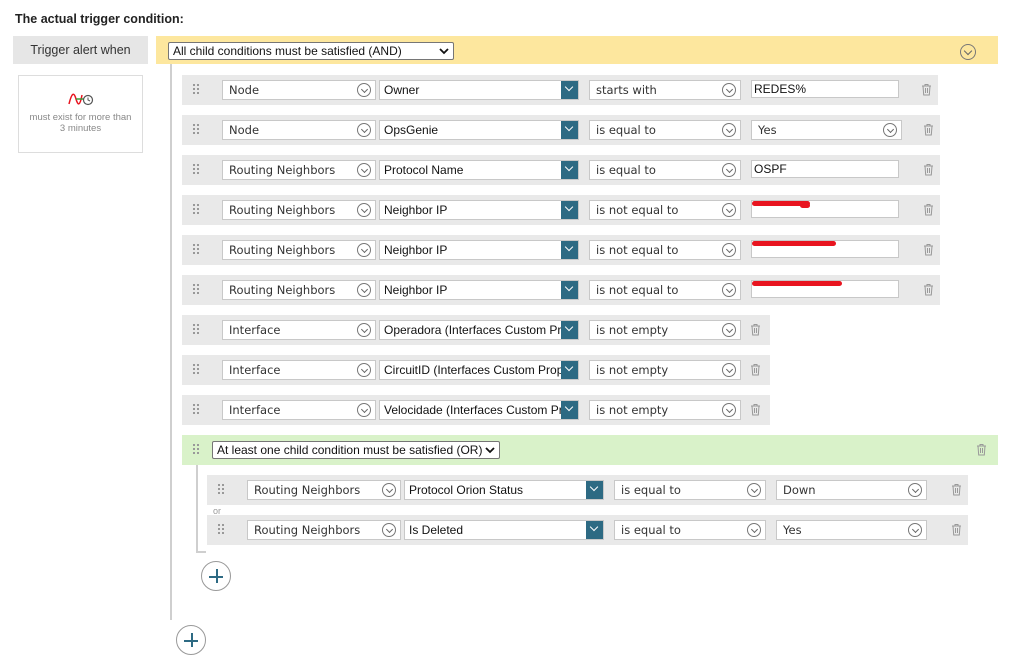  Describe the element at coordinates (651, 530) in the screenshot. I see `operator-select-value: is equal to` at that location.